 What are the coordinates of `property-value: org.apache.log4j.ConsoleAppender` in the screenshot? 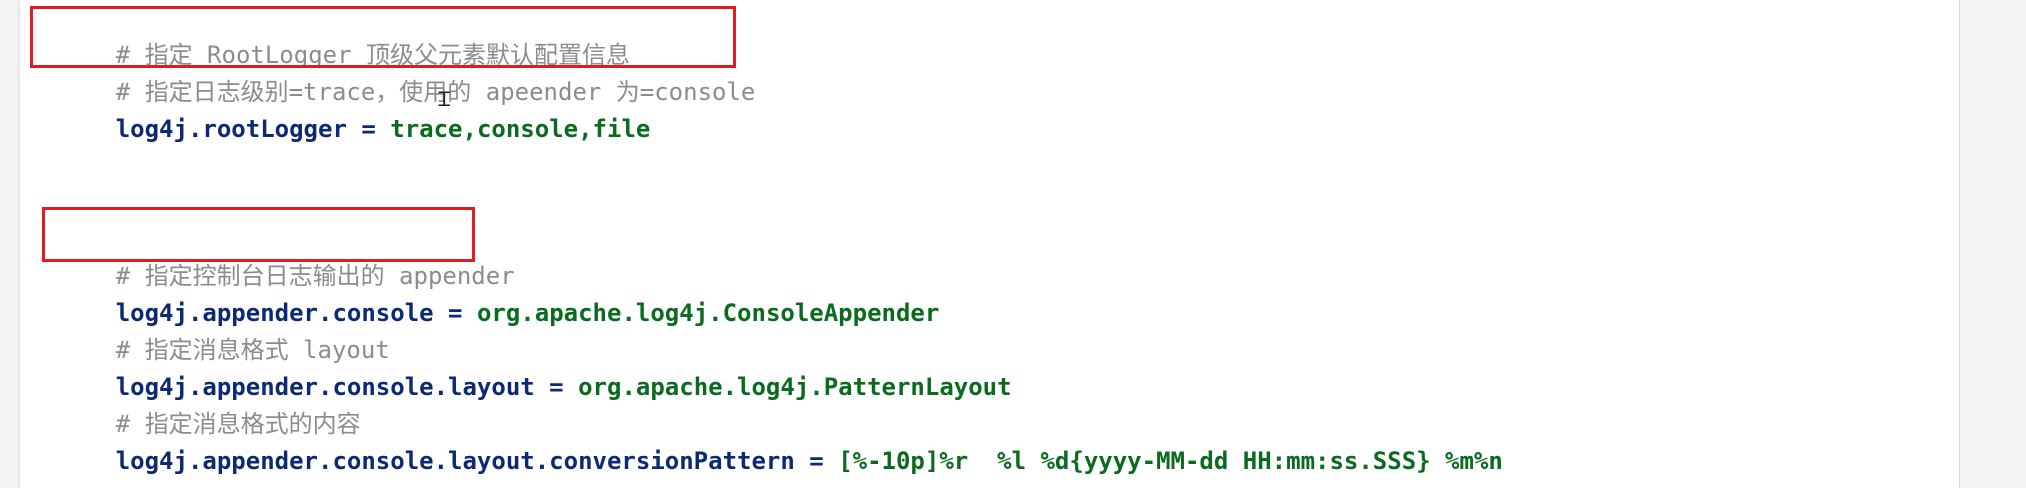 It's located at (708, 313).